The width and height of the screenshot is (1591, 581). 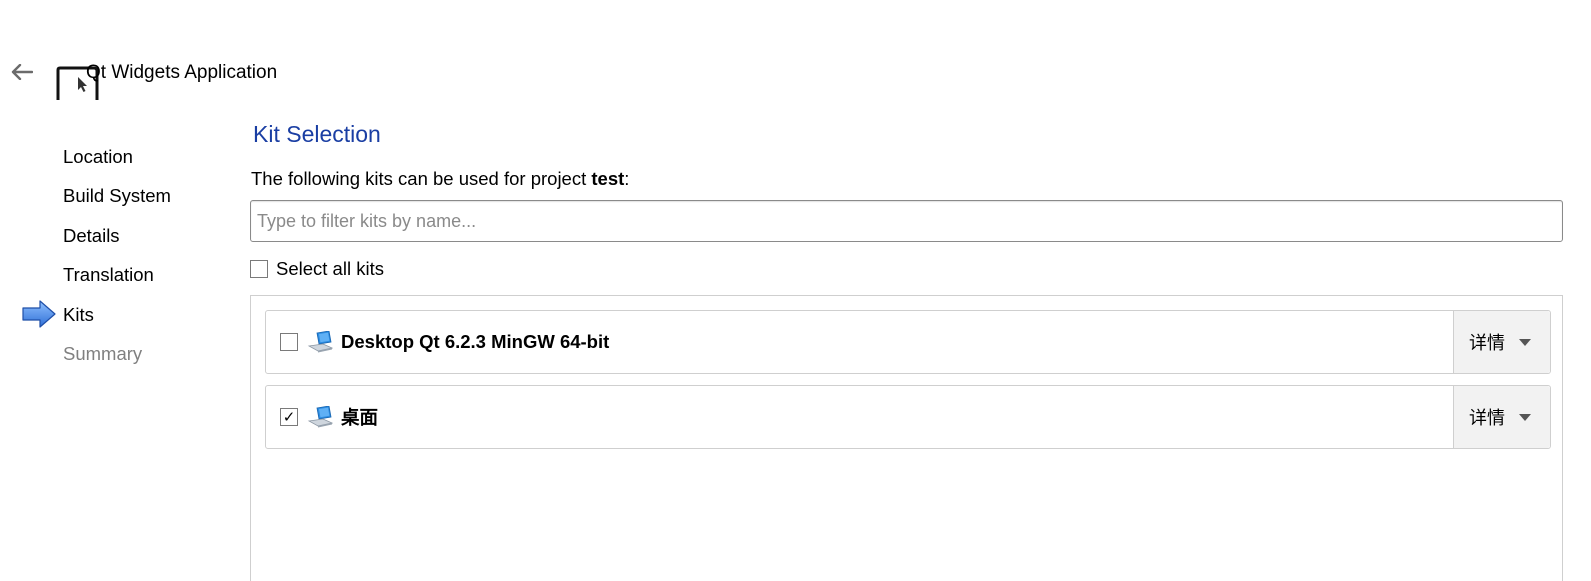 I want to click on kit-name: 桌面, so click(x=360, y=417).